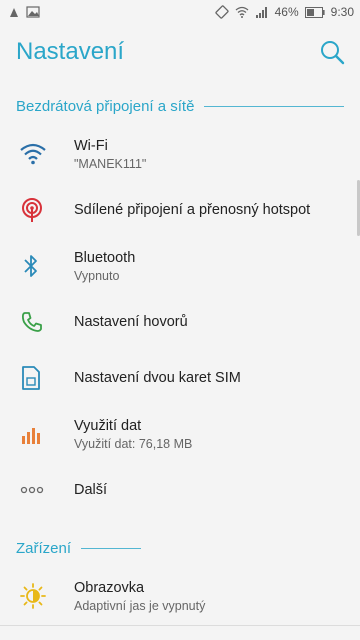  What do you see at coordinates (36, 154) in the screenshot?
I see `wifi-icon` at bounding box center [36, 154].